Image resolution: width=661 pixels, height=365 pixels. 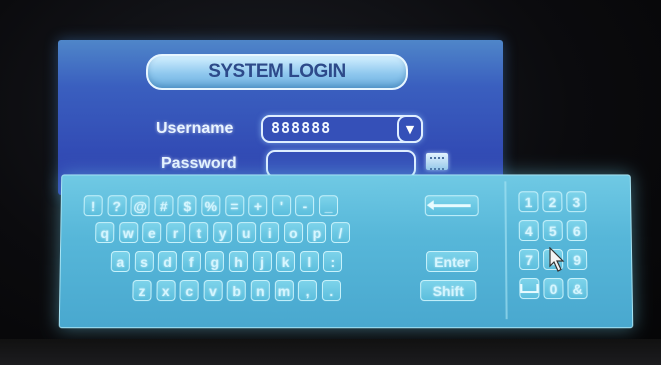 I want to click on space-icon, so click(x=529, y=289).